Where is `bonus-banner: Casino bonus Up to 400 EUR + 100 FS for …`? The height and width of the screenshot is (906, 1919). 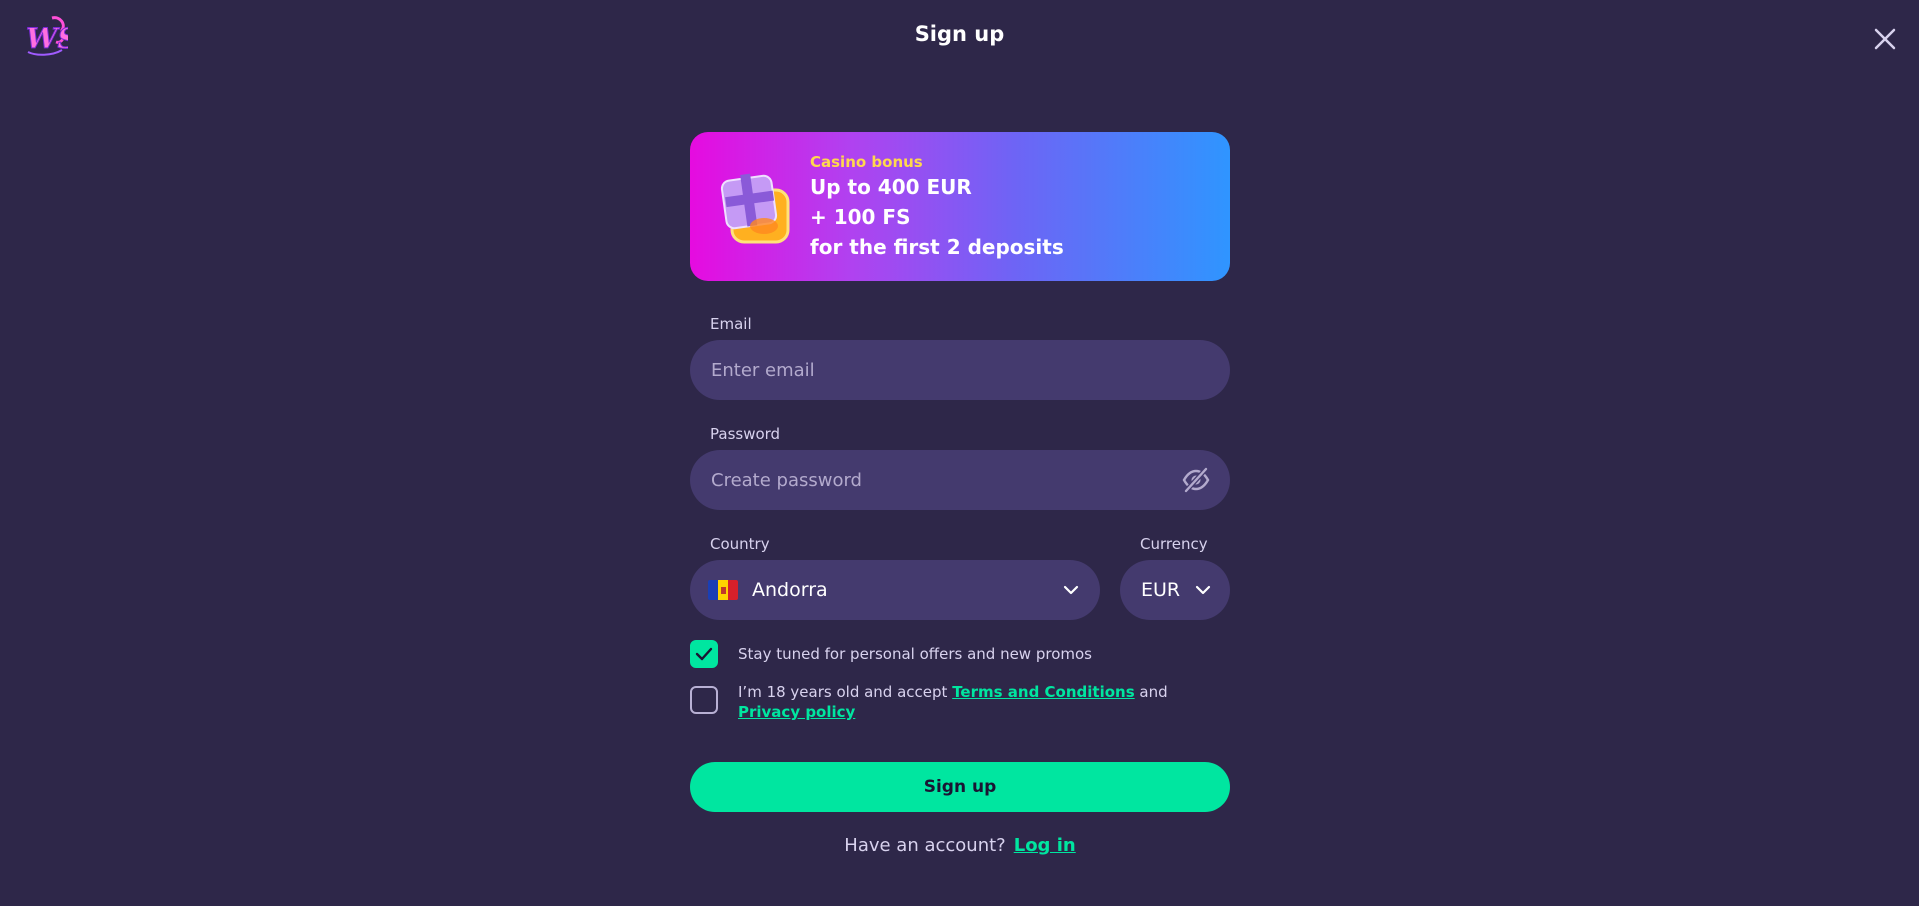
bonus-banner: Casino bonus Up to 400 EUR + 100 FS for … is located at coordinates (960, 206).